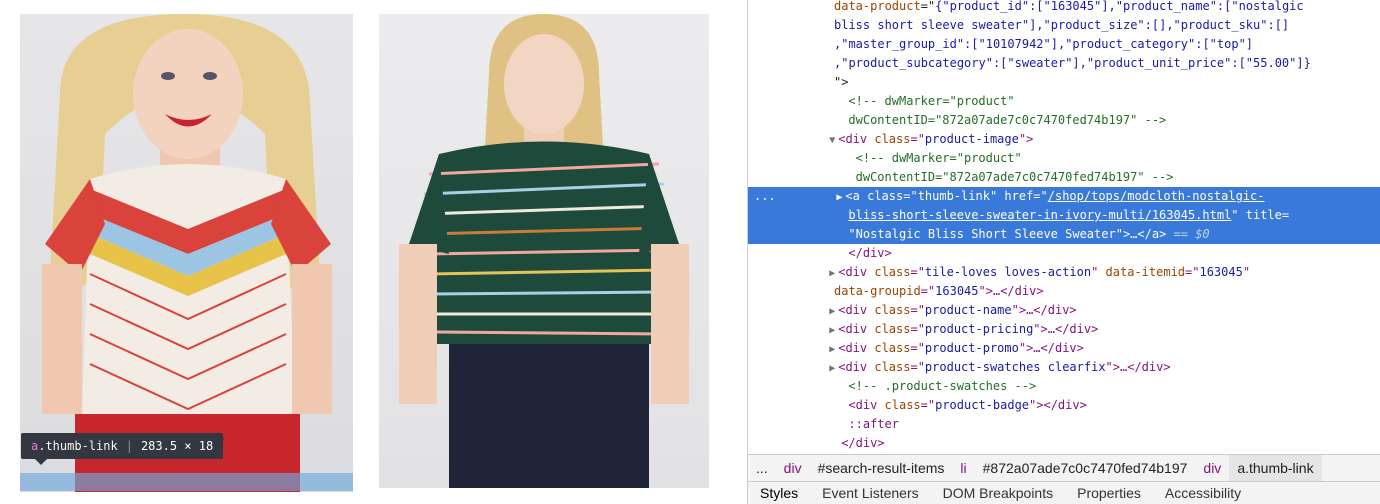 Image resolution: width=1380 pixels, height=504 pixels. Describe the element at coordinates (1064, 424) in the screenshot. I see `dom-node-line: ::after` at that location.